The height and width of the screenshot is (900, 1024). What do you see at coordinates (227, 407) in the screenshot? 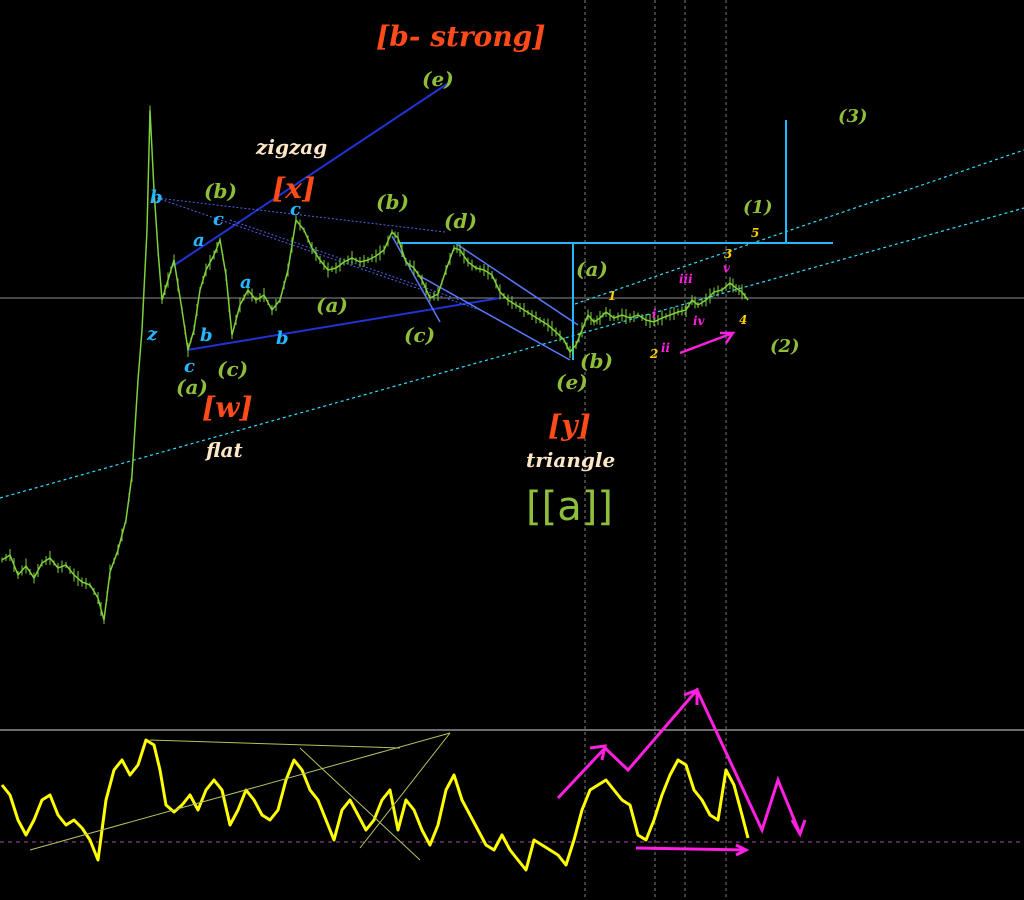
I see `wave-label-w: [w]` at bounding box center [227, 407].